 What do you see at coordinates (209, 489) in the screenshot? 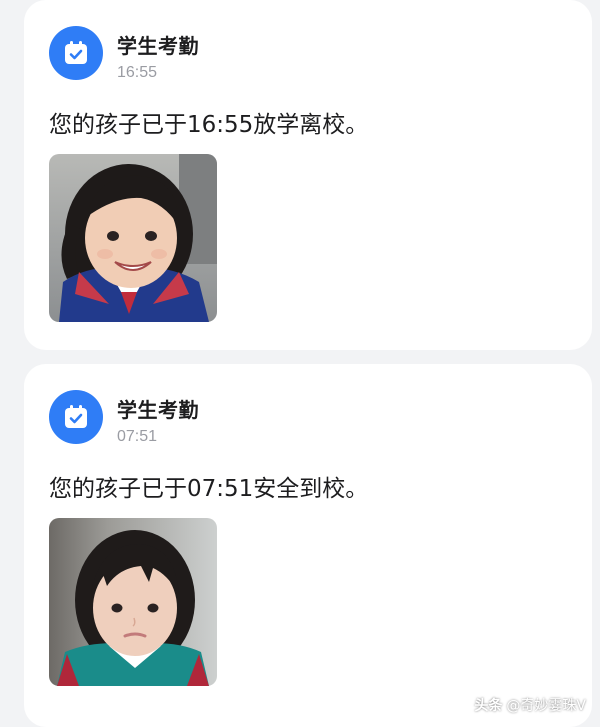
I see `notification-message: 您的孩子已于07:51安全到校。` at bounding box center [209, 489].